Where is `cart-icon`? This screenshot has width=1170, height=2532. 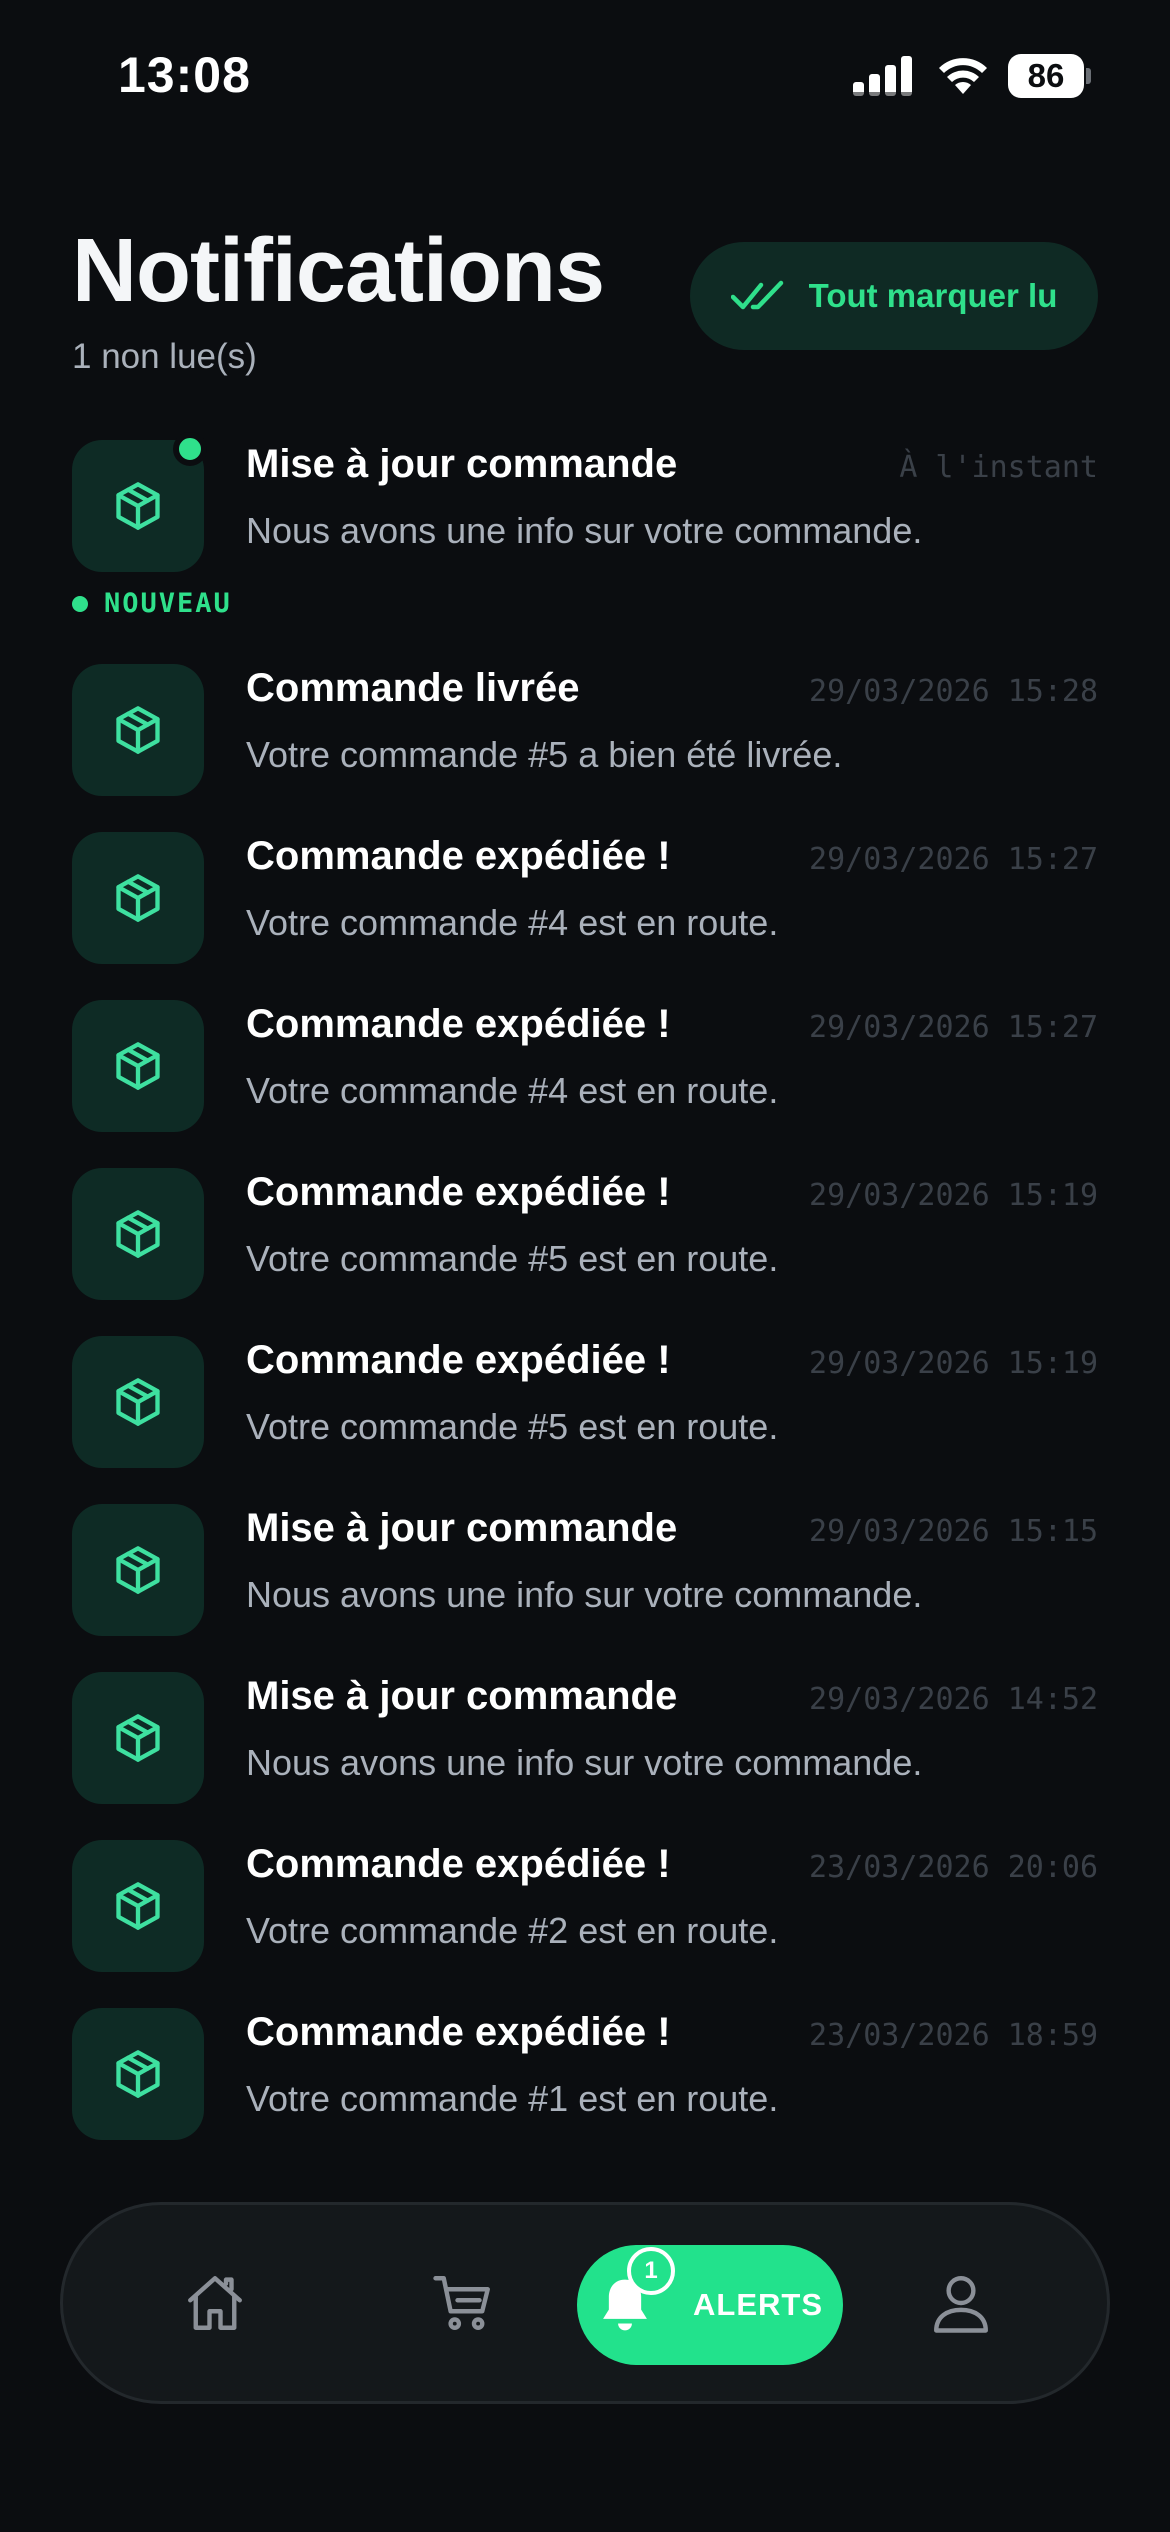 cart-icon is located at coordinates (461, 2303).